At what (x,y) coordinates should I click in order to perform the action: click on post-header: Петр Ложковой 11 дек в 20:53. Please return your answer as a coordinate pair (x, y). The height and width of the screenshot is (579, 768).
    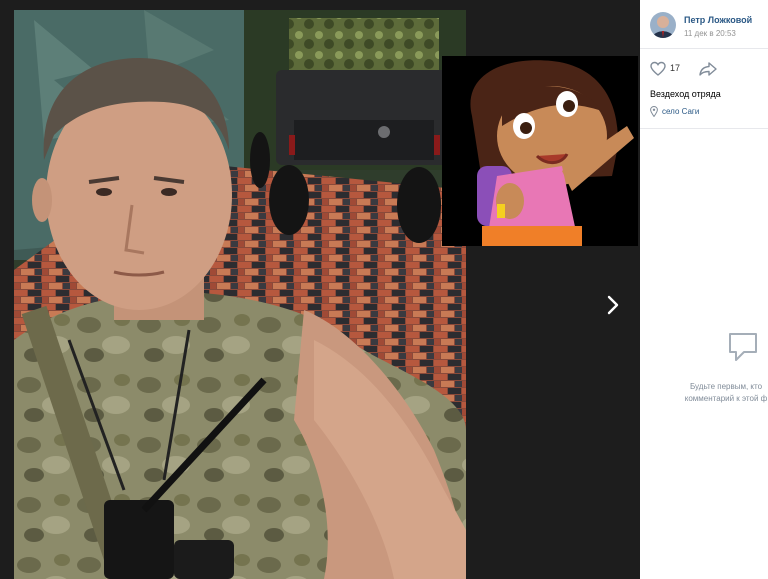
    Looking at the image, I should click on (704, 24).